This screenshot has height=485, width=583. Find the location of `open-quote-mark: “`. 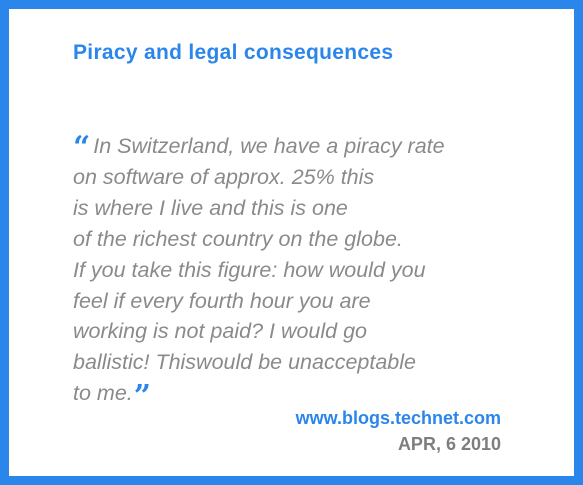

open-quote-mark: “ is located at coordinates (82, 147).